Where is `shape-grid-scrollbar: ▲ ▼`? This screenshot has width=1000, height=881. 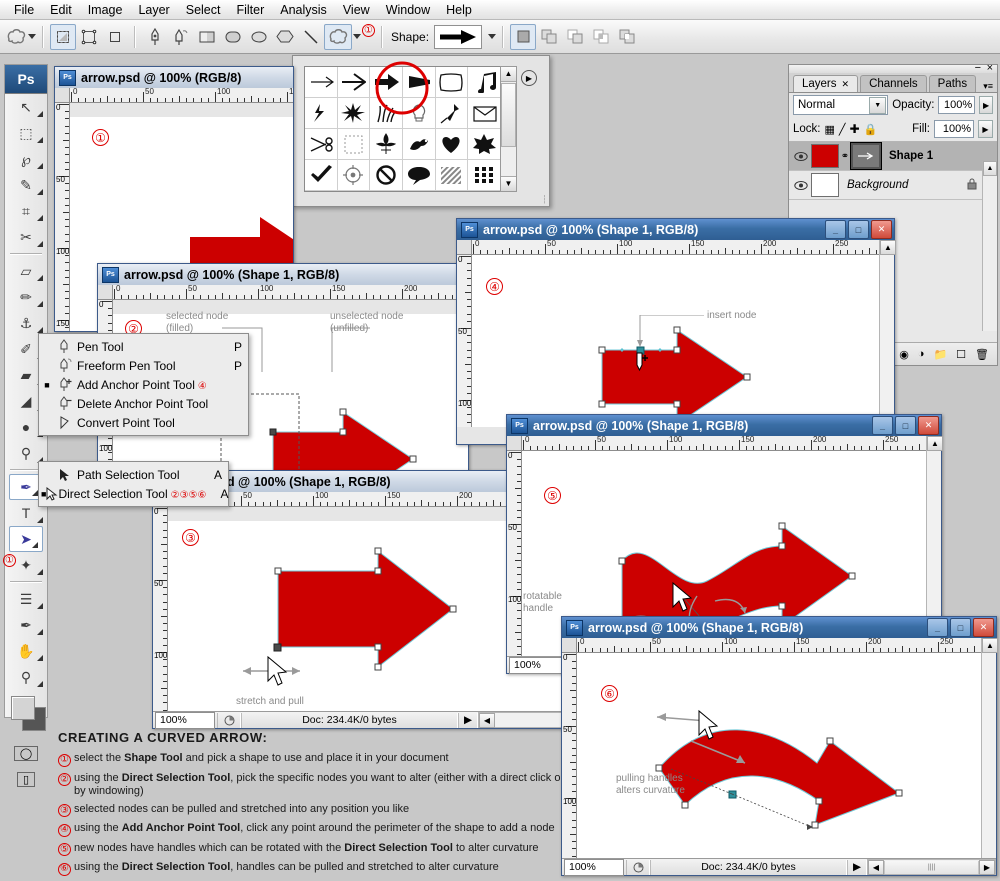 shape-grid-scrollbar: ▲ ▼ is located at coordinates (508, 129).